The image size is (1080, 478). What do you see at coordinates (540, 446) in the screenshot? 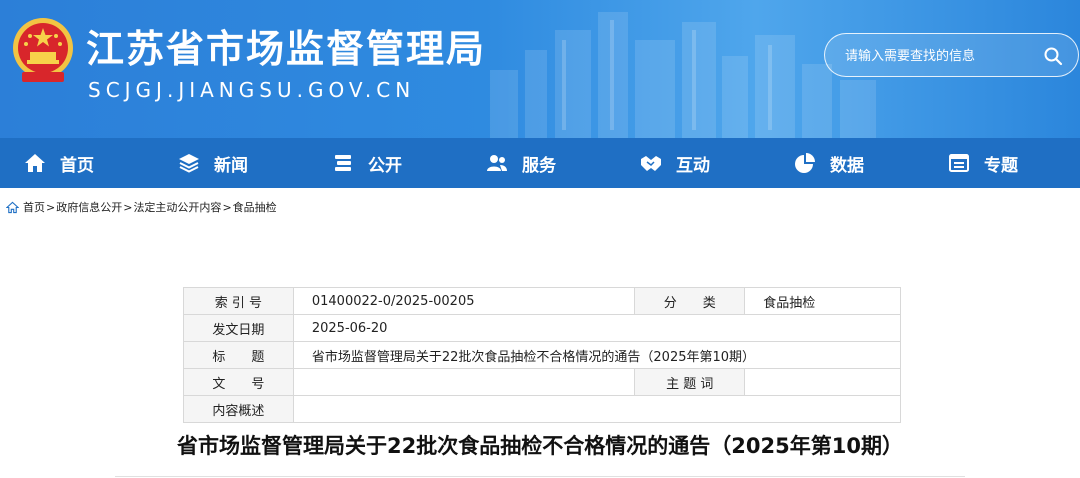
I see `document-title: 省市场监督管理局关于22批次食品抽检不合格情况的通告（2025年第10期）` at bounding box center [540, 446].